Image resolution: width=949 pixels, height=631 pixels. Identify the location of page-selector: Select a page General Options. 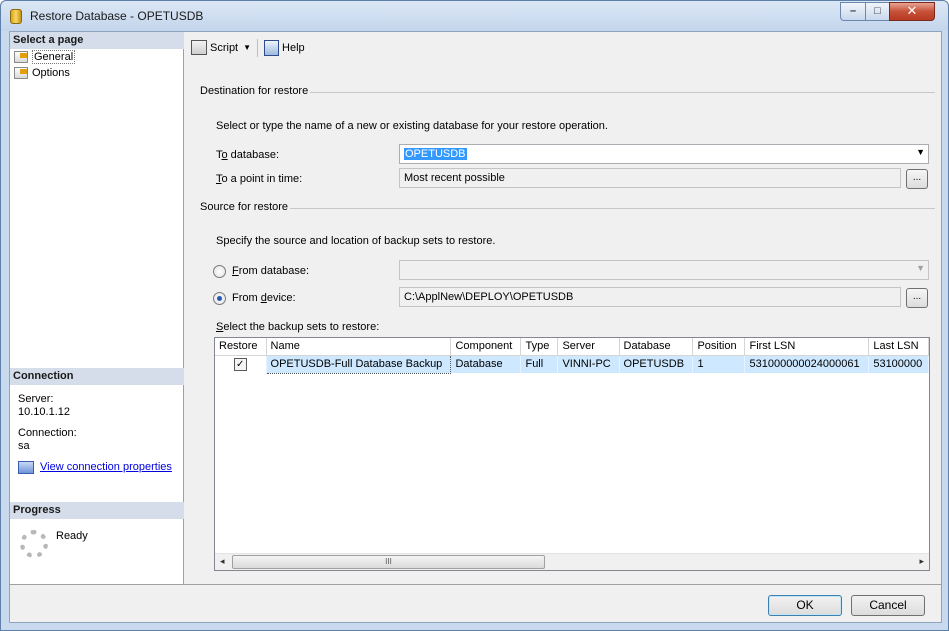
(97, 56).